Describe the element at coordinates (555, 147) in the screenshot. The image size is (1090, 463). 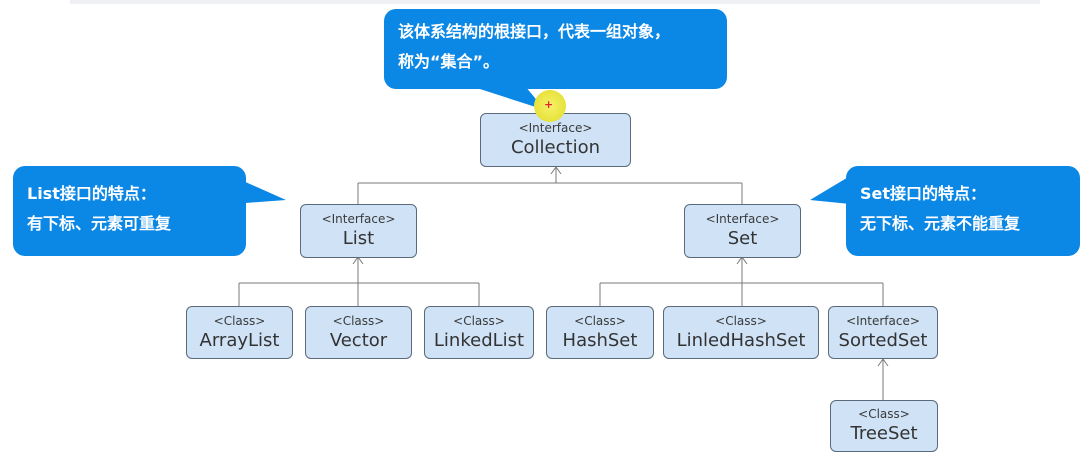
I see `node-name: Collection` at that location.